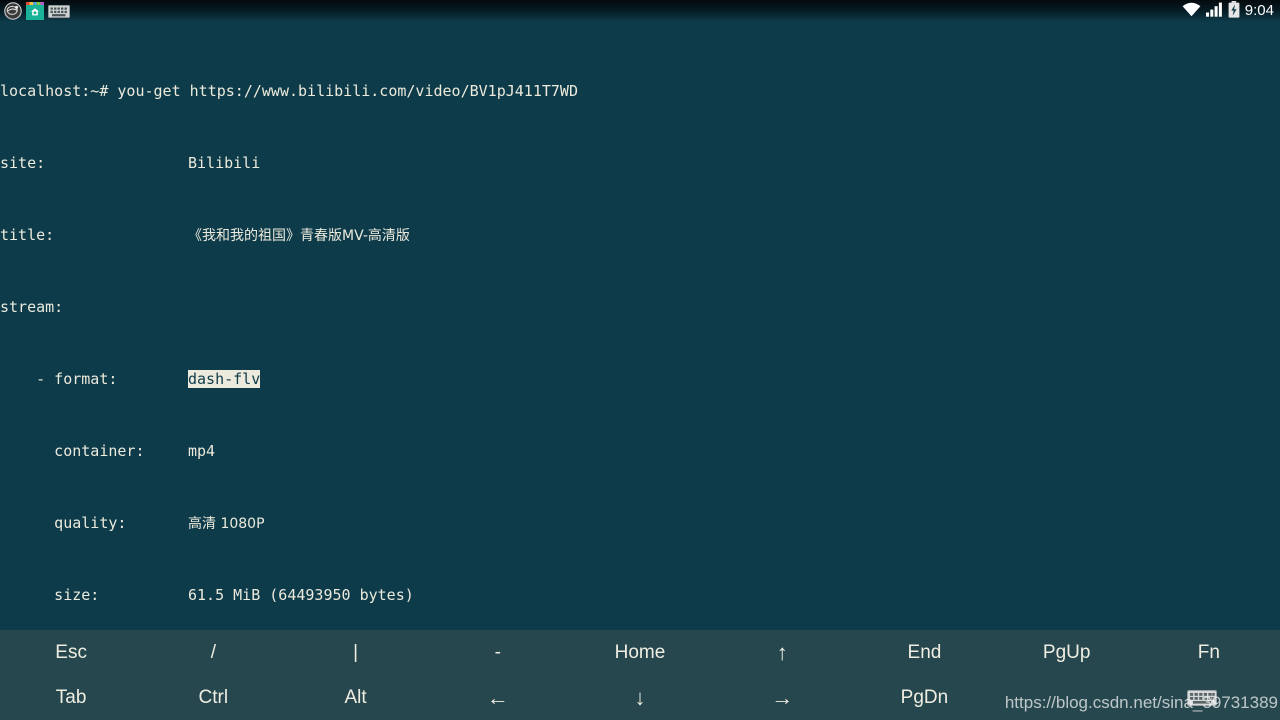 Image resolution: width=1280 pixels, height=720 pixels. I want to click on field-label-stream: stream:, so click(32, 307).